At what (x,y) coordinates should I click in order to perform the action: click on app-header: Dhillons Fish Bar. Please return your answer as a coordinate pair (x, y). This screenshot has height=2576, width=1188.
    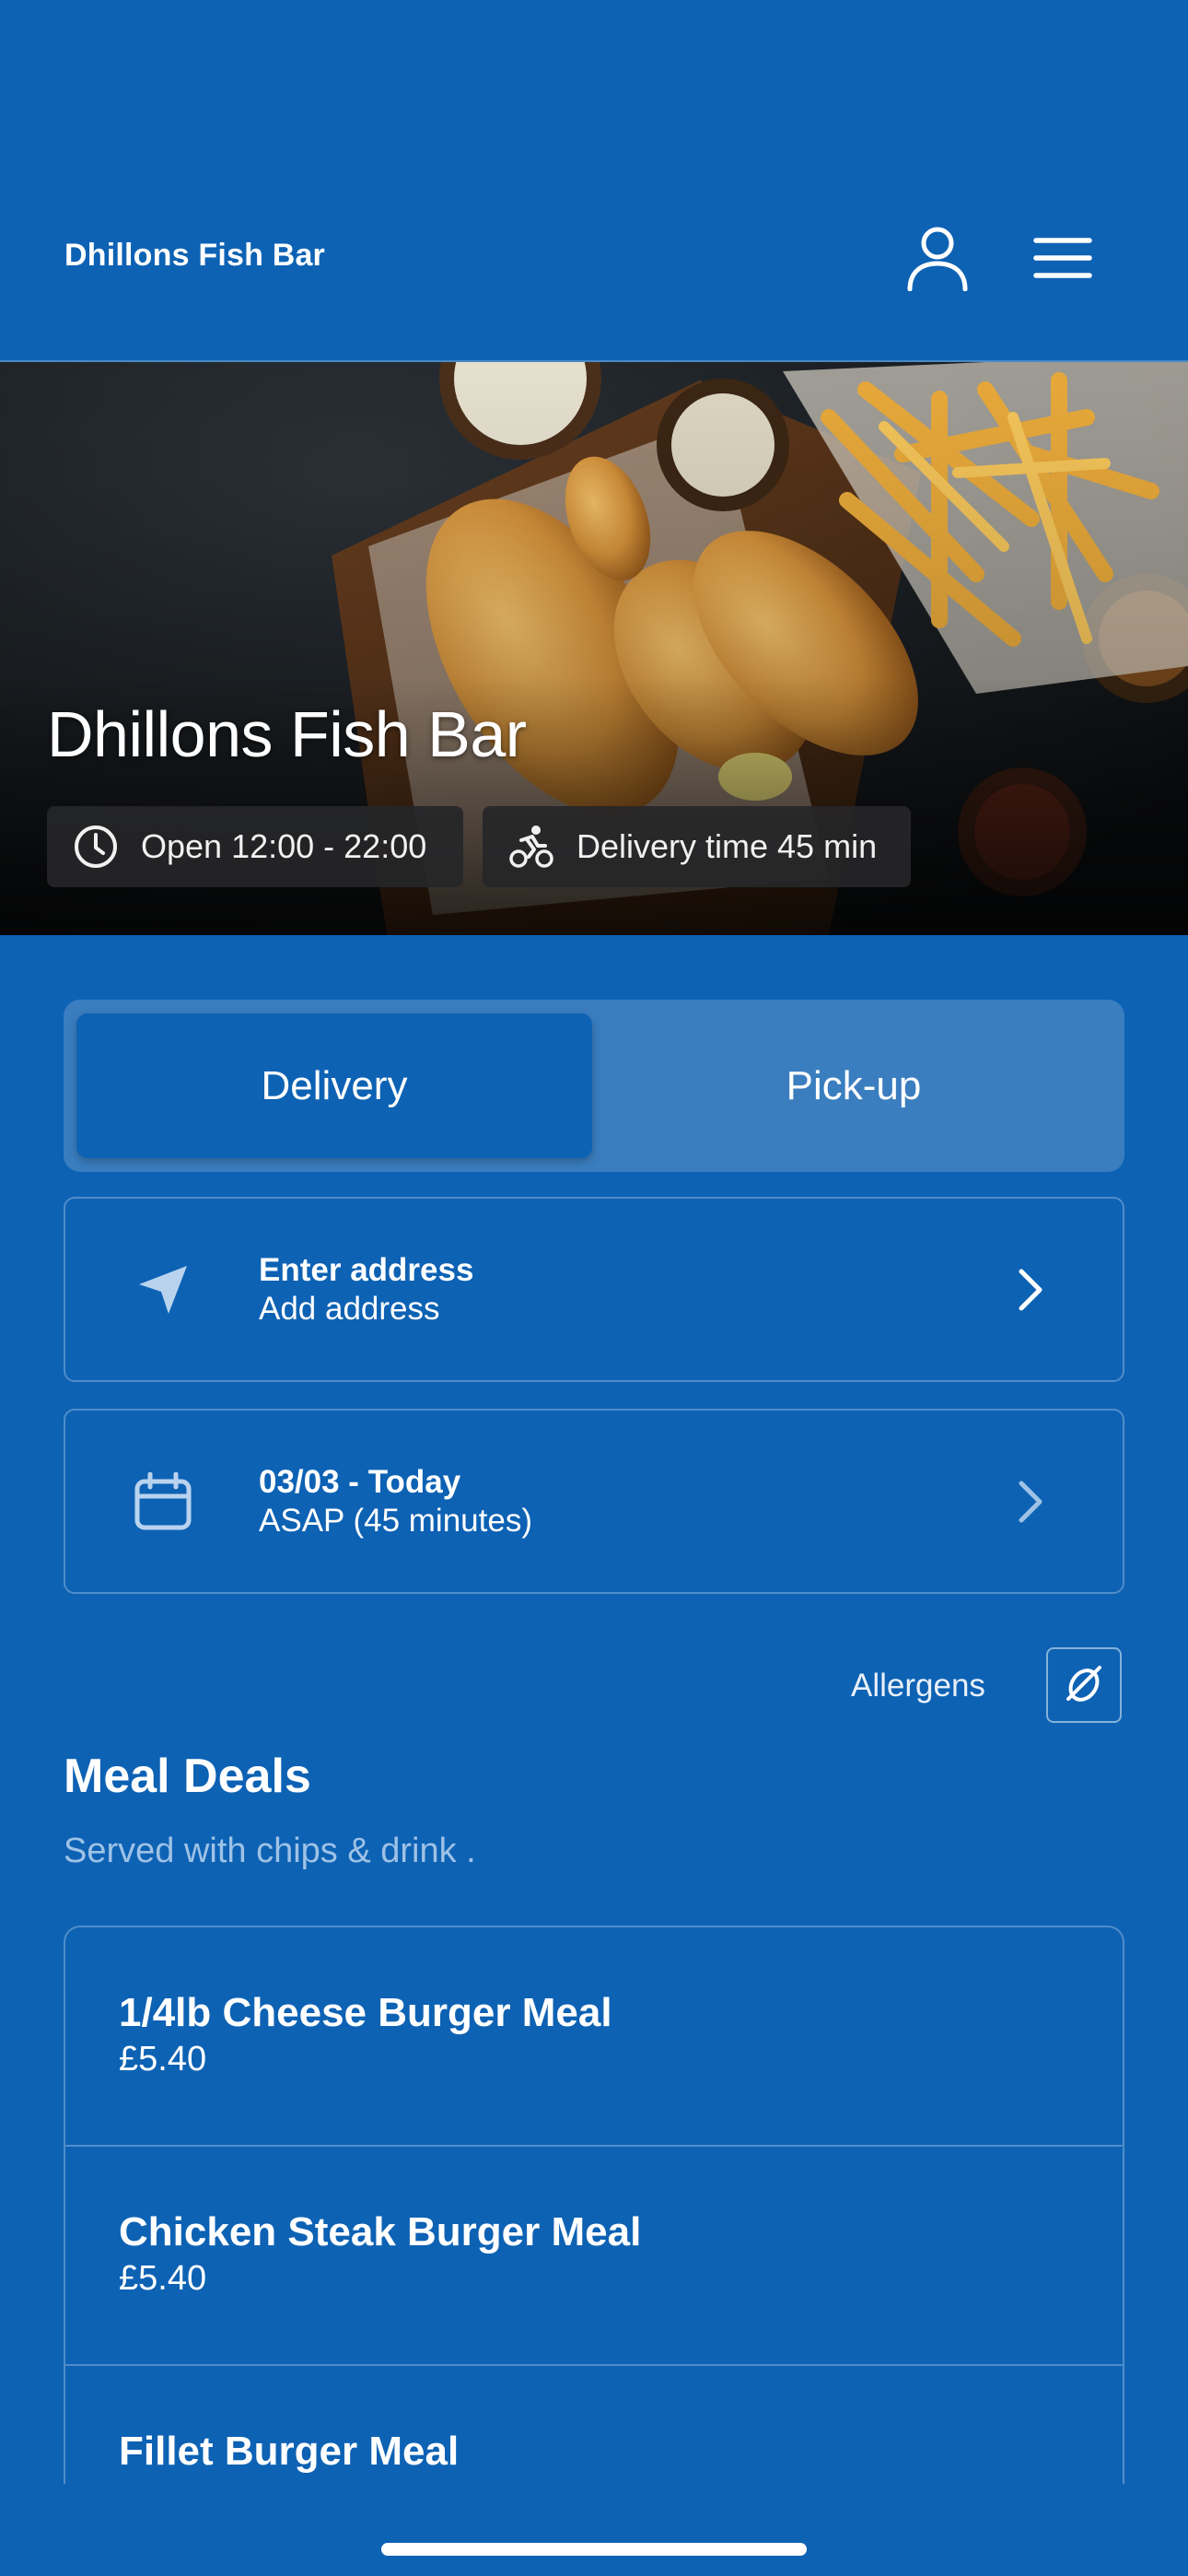
    Looking at the image, I should click on (594, 181).